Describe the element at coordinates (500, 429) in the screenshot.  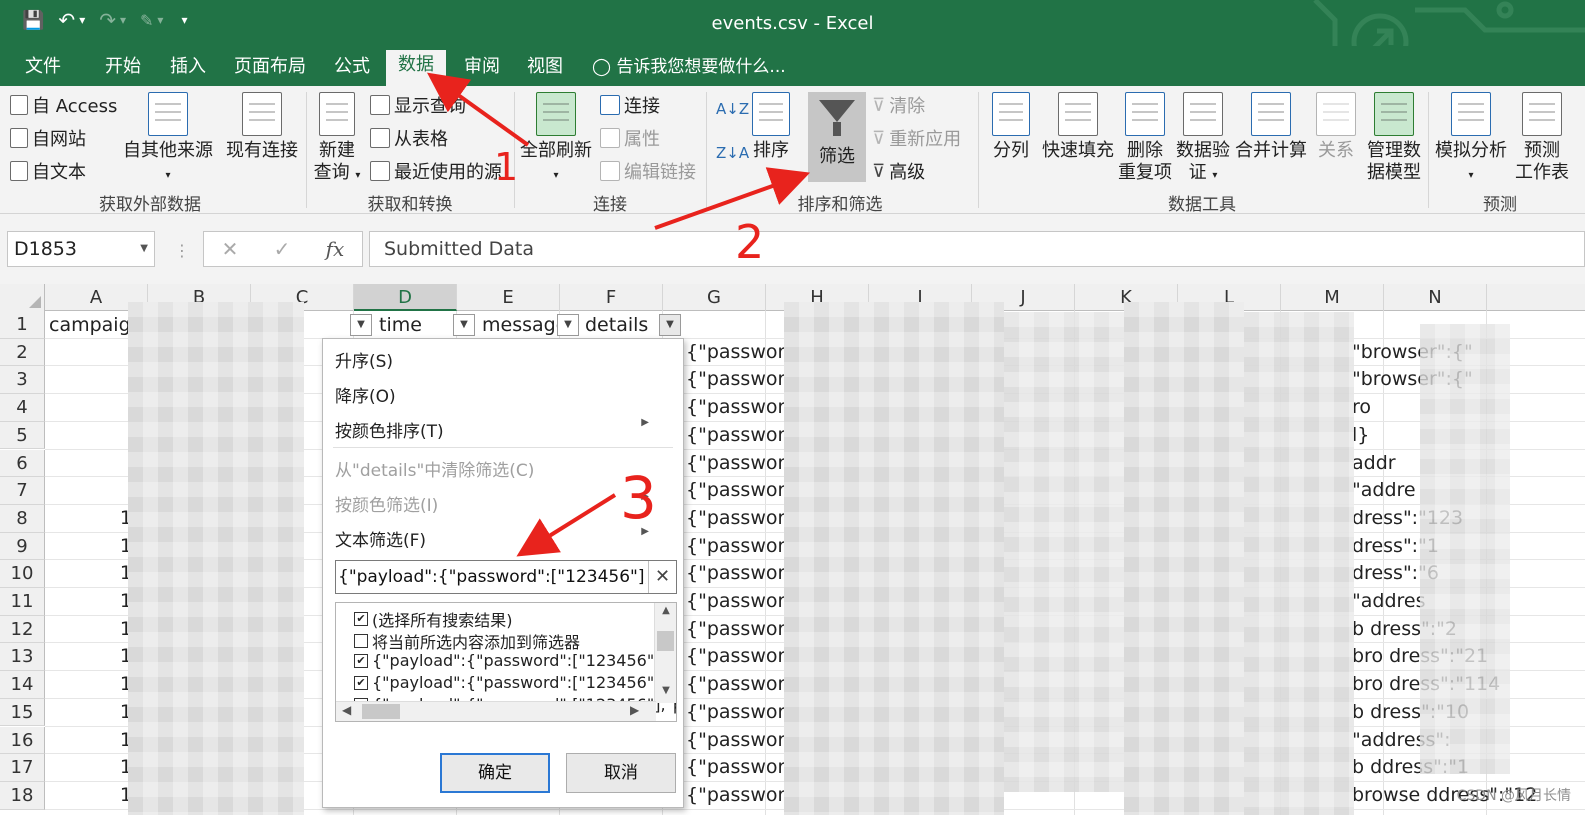
I see `menu-item-sort-by-color: 按颜色排序(T) ▶` at that location.